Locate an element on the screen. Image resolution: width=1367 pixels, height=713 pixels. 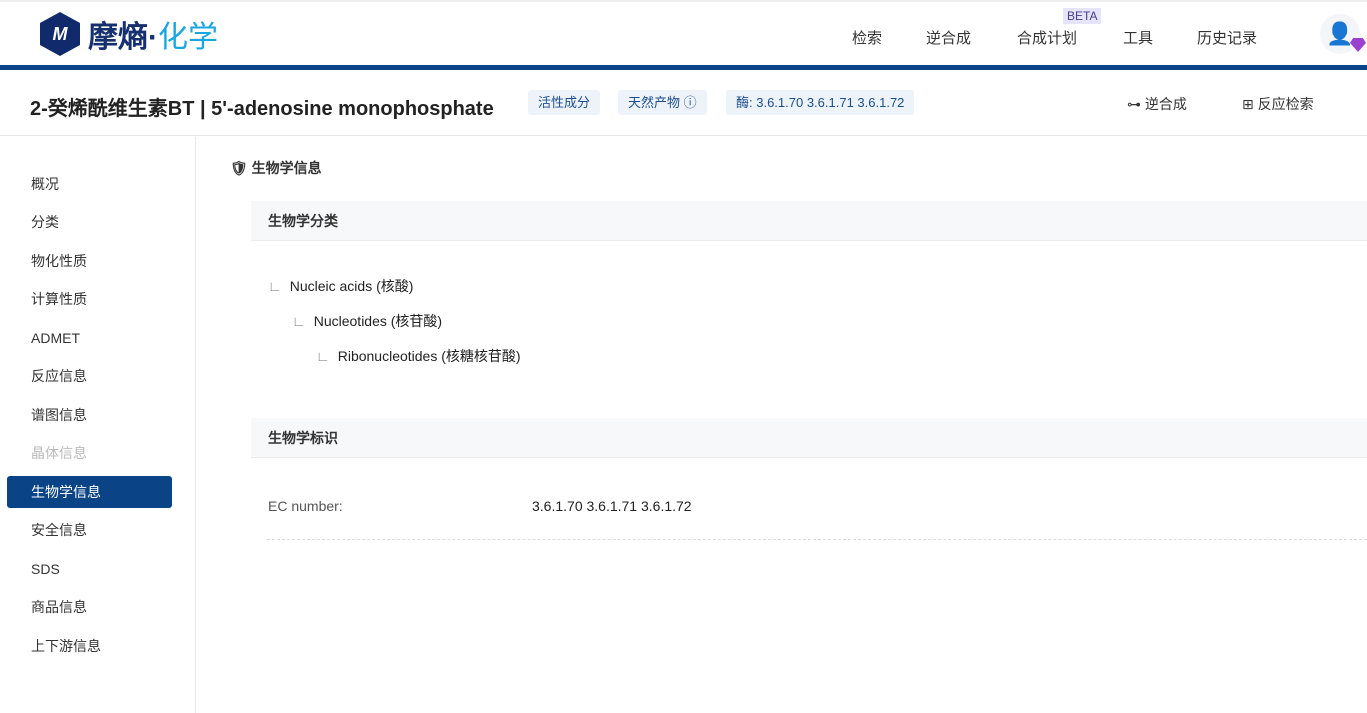
page-title: 2-癸烯酰维生素BT | 5'-adenosine monophosphate is located at coordinates (262, 109).